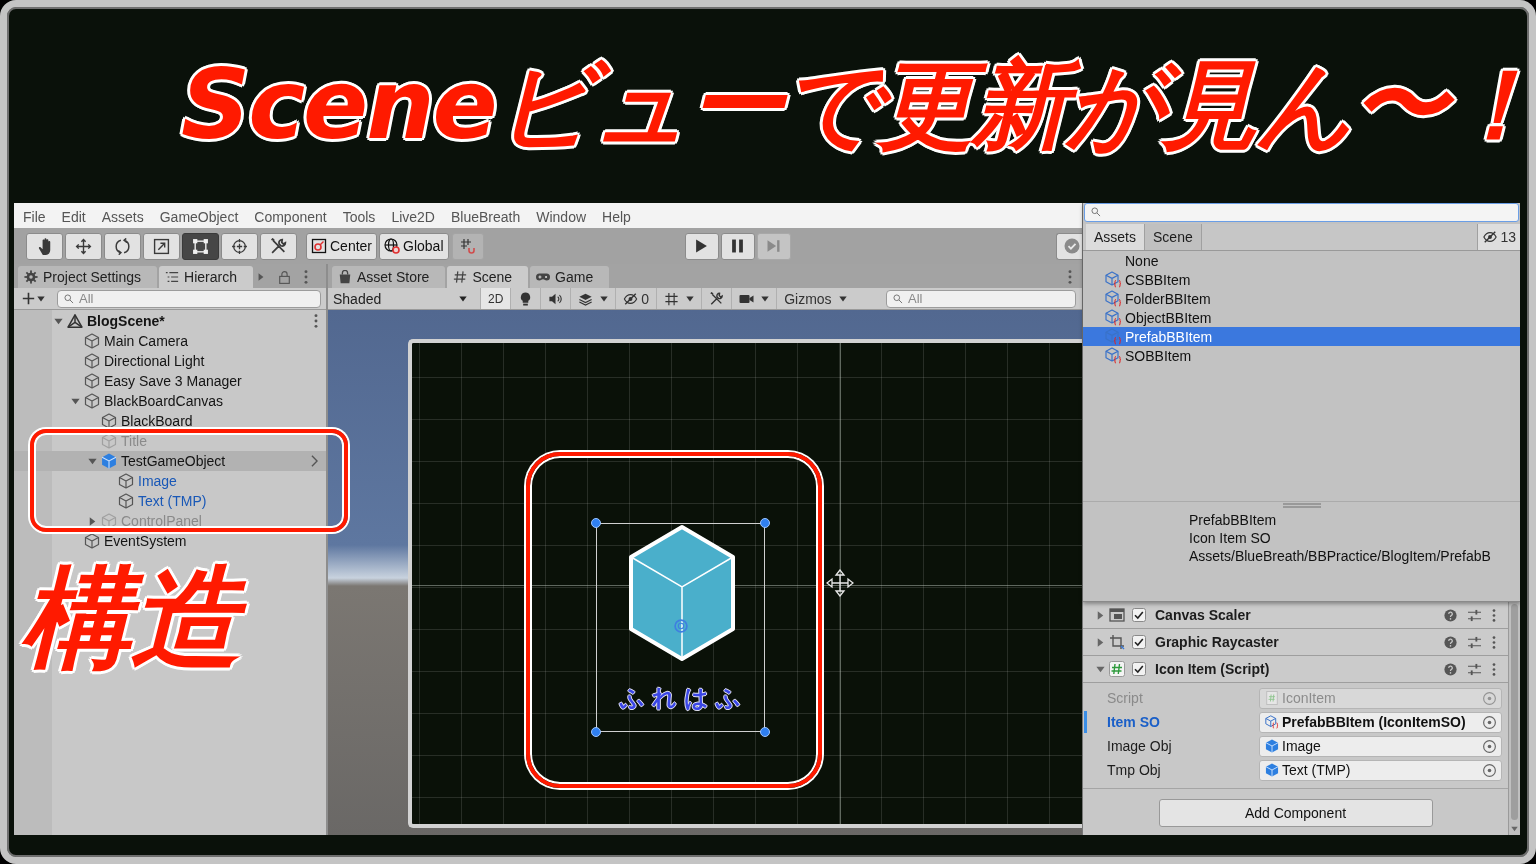  Describe the element at coordinates (170, 481) in the screenshot. I see `hierarchy-item: Image` at that location.